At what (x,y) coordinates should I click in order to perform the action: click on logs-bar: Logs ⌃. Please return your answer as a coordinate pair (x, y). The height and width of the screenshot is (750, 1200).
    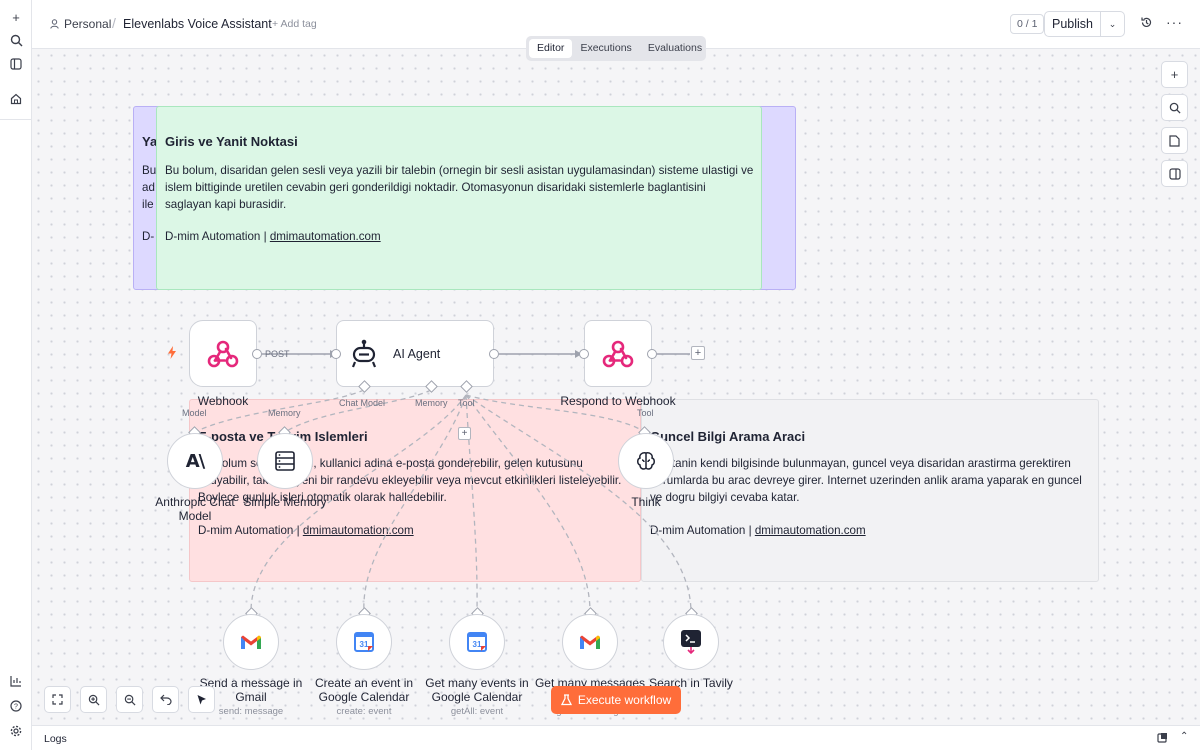
    Looking at the image, I should click on (616, 737).